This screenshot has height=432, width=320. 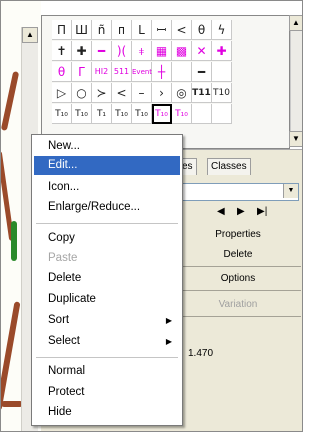 What do you see at coordinates (62, 51) in the screenshot?
I see `palette-symbol: ✝` at bounding box center [62, 51].